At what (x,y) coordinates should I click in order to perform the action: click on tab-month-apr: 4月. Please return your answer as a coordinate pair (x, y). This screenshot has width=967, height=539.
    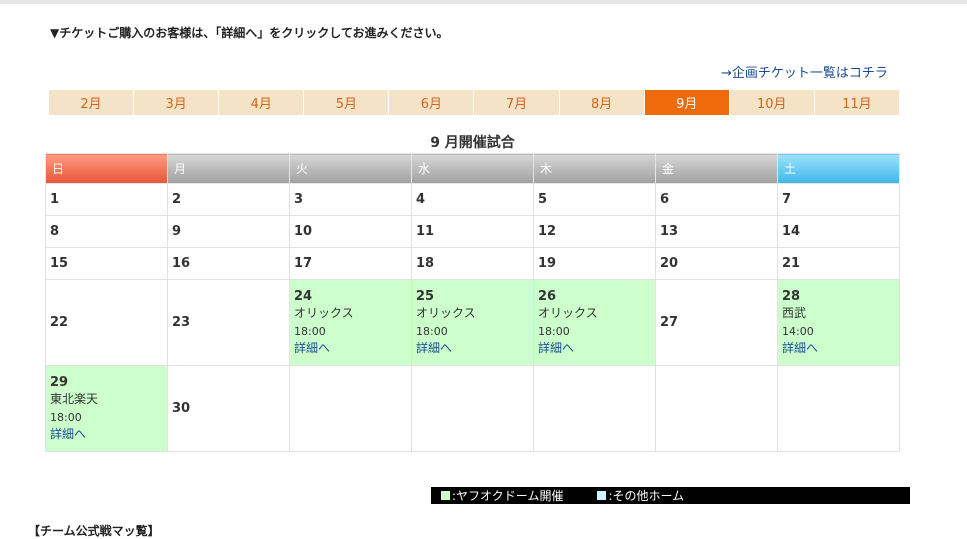
    Looking at the image, I should click on (262, 102).